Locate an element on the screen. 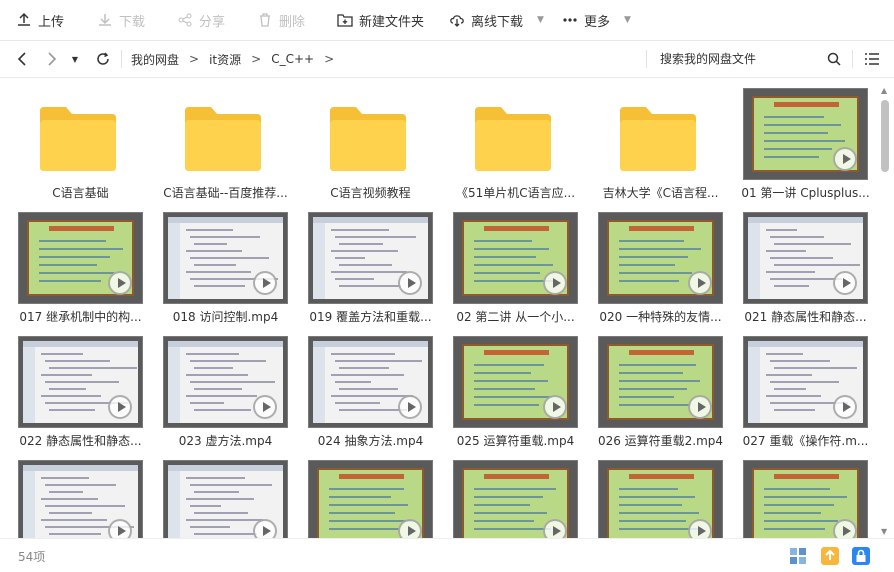  breadcrumb-item: 我的网盘 is located at coordinates (155, 59).